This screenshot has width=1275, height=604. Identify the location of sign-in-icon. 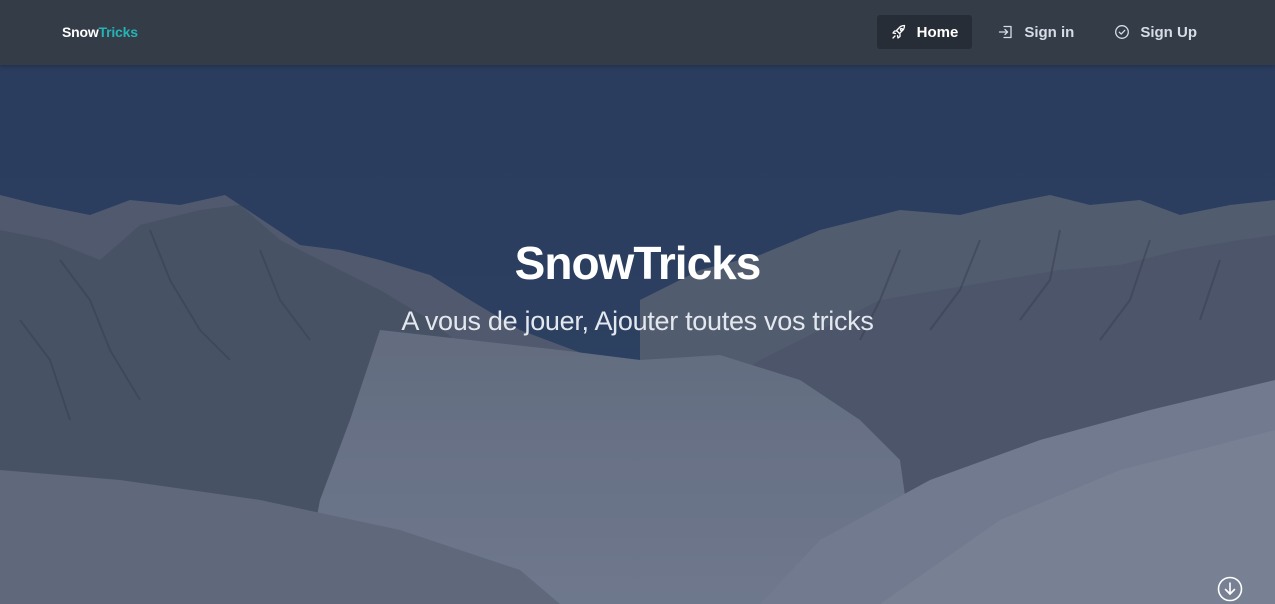
(1006, 32).